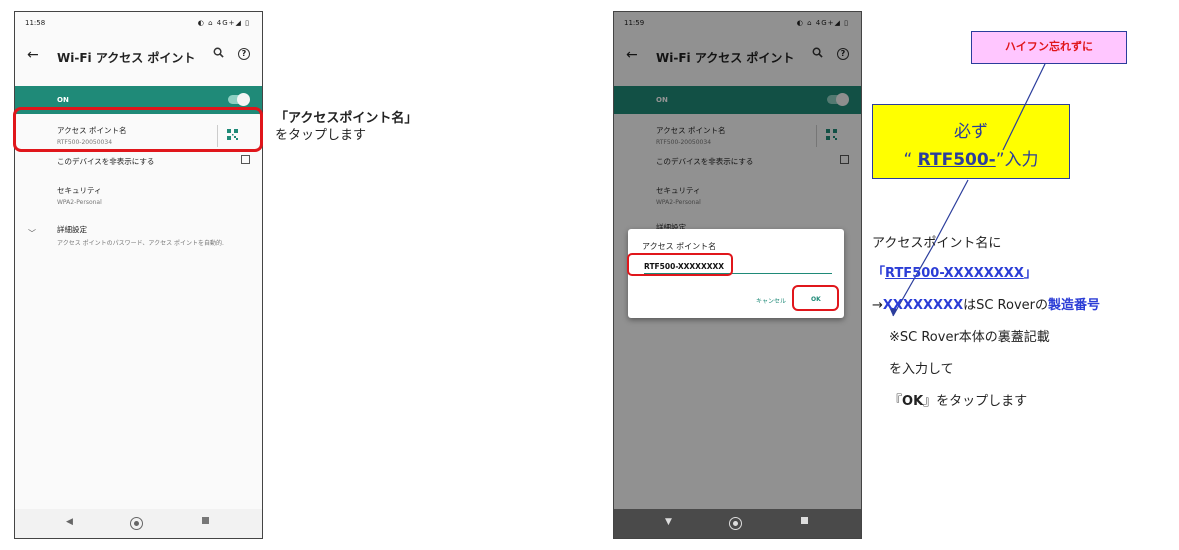 The width and height of the screenshot is (1179, 550). What do you see at coordinates (1030, 273) in the screenshot?
I see `bracket-close: 」` at bounding box center [1030, 273].